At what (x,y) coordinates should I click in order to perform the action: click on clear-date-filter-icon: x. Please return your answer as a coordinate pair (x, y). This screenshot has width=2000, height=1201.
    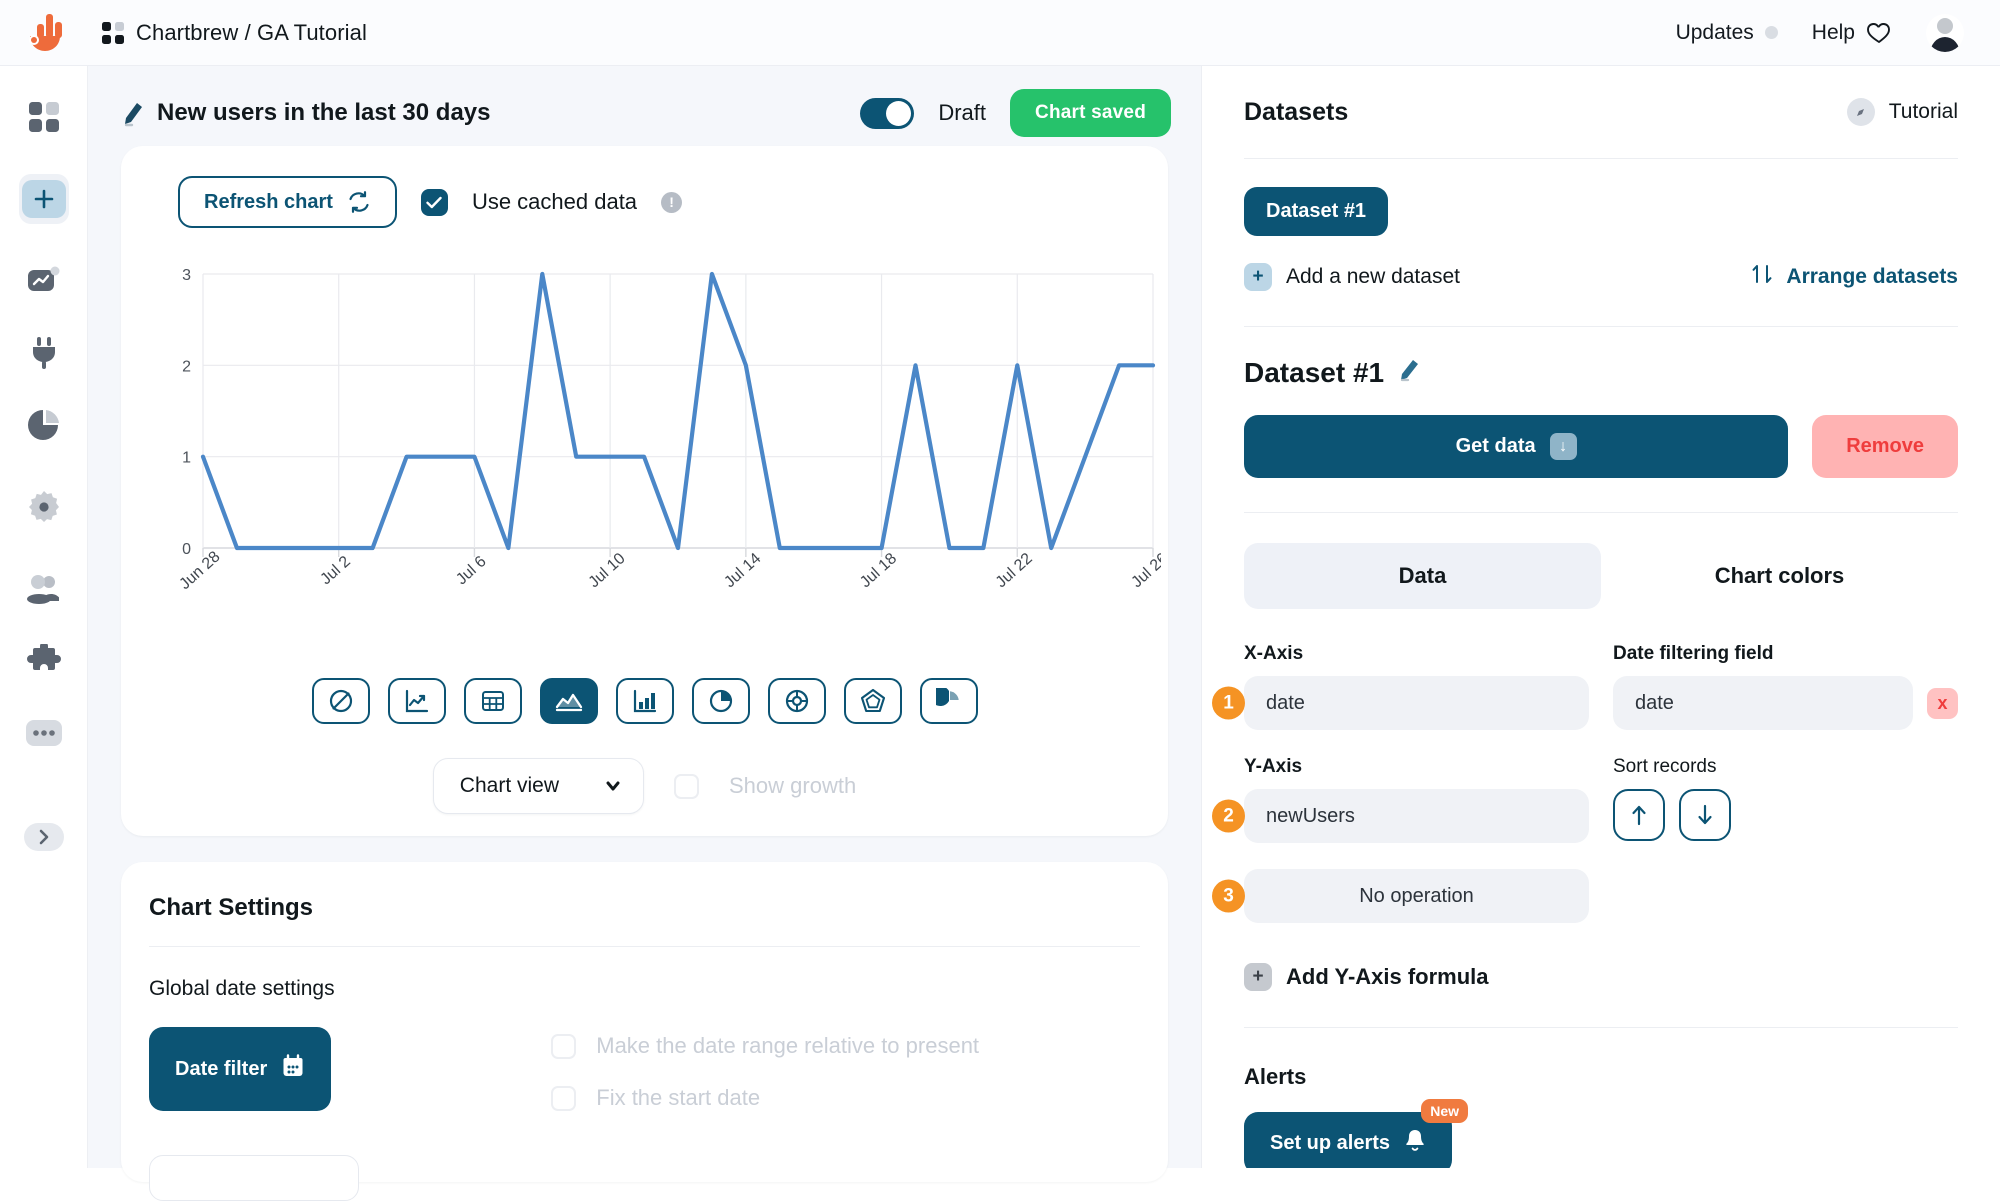
    Looking at the image, I should click on (1942, 703).